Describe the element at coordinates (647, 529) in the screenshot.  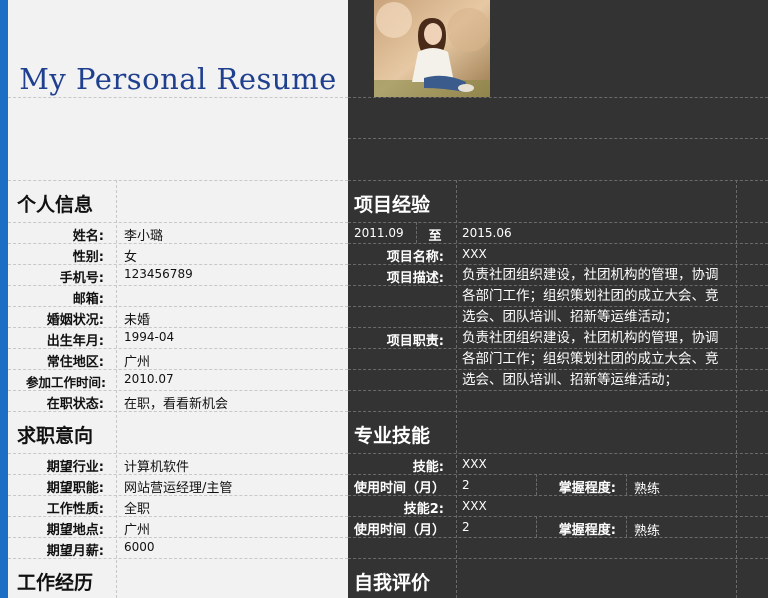
I see `value-proficiency-2: 熟练` at that location.